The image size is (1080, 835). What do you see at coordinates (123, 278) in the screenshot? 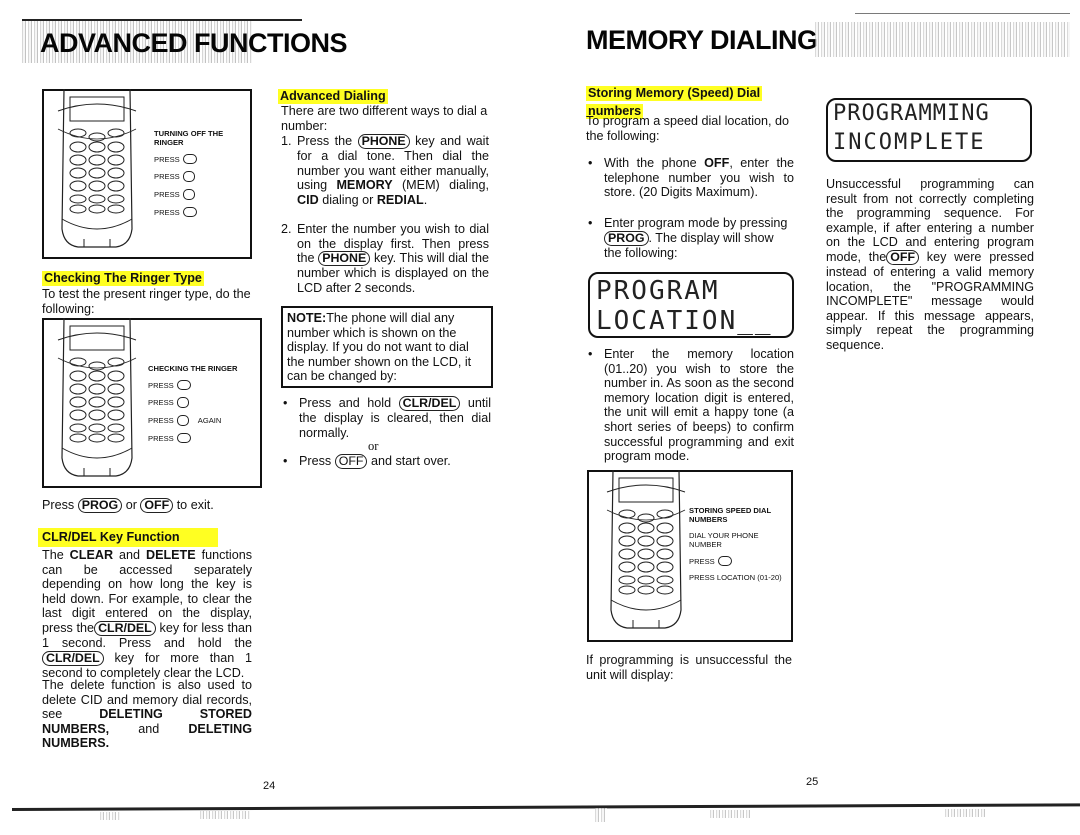
I see `section-heading-checking-ringer: Checking The Ringer Type` at bounding box center [123, 278].